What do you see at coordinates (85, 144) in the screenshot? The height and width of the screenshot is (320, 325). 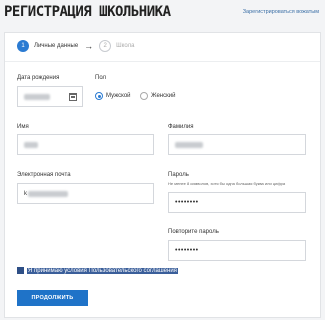 I see `first-name-field` at bounding box center [85, 144].